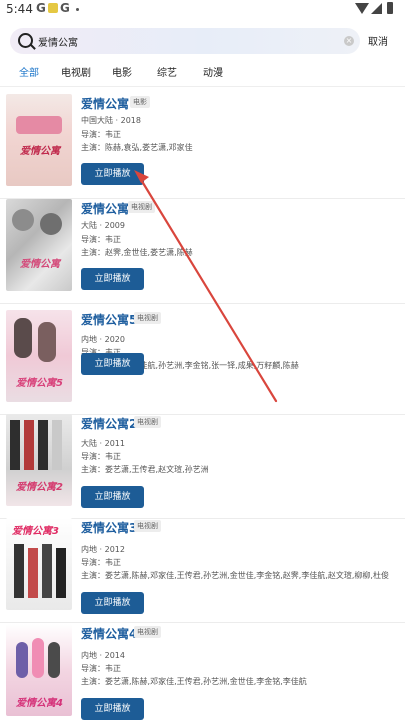 The image size is (405, 728). Describe the element at coordinates (103, 443) in the screenshot. I see `region-year: 大陆 · 2011` at that location.